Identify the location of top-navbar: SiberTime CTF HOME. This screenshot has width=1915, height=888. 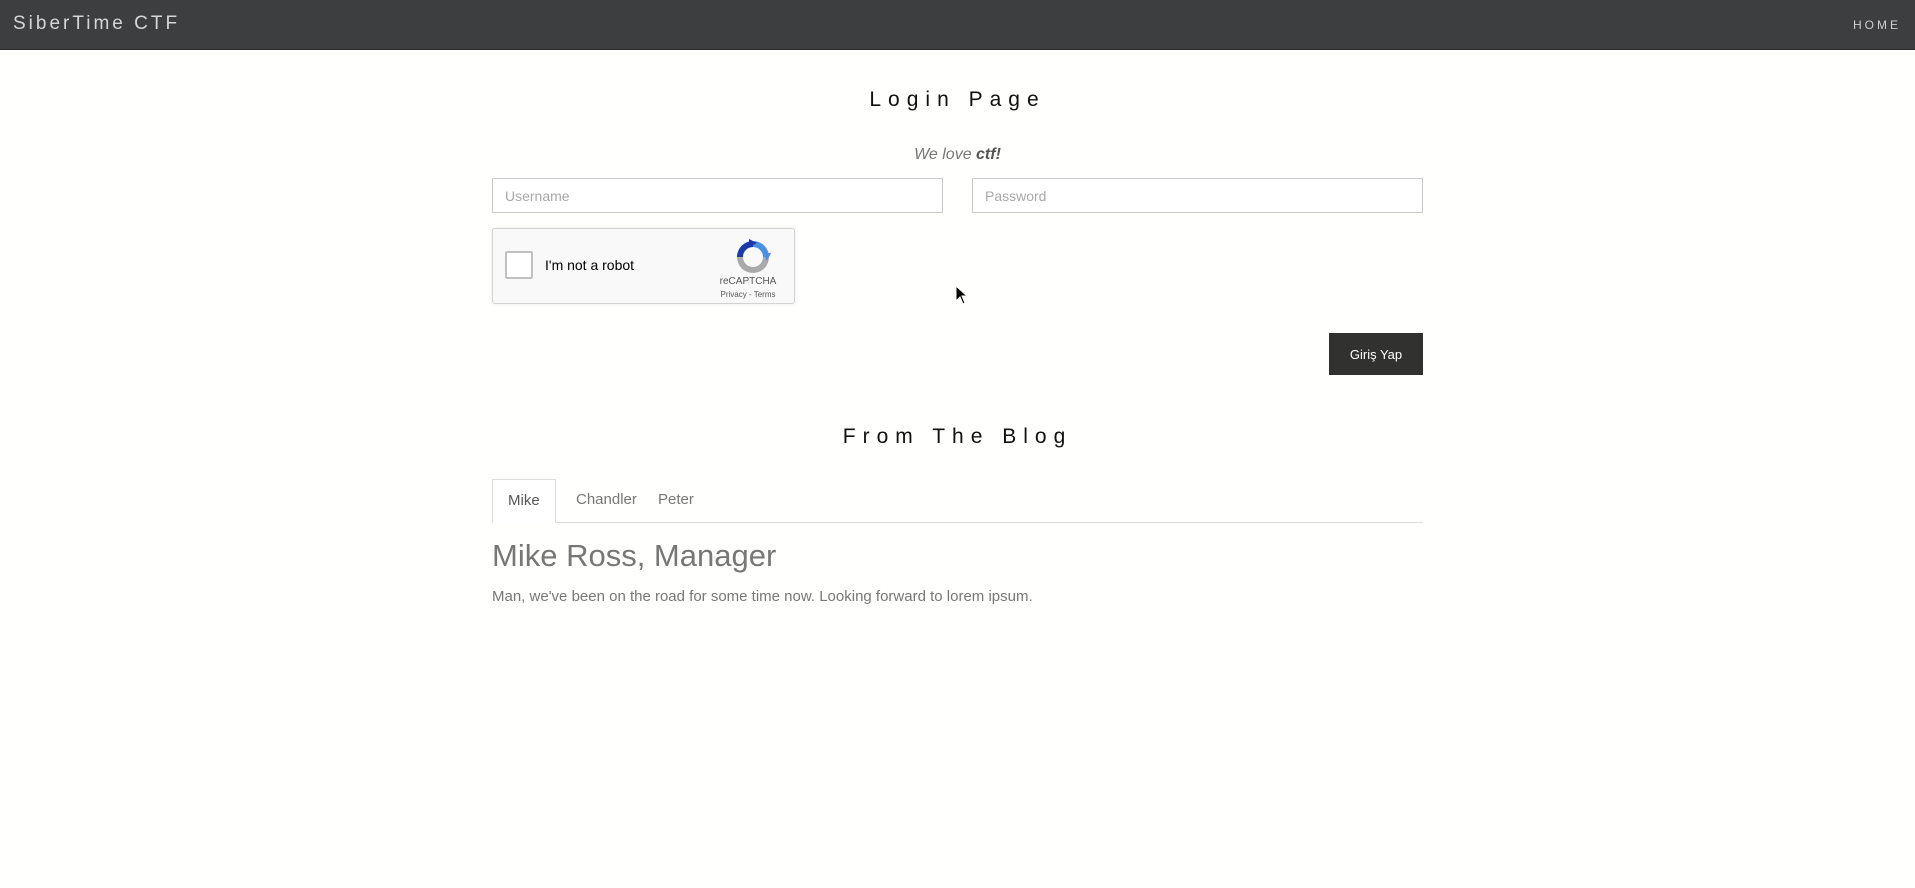
(957, 25).